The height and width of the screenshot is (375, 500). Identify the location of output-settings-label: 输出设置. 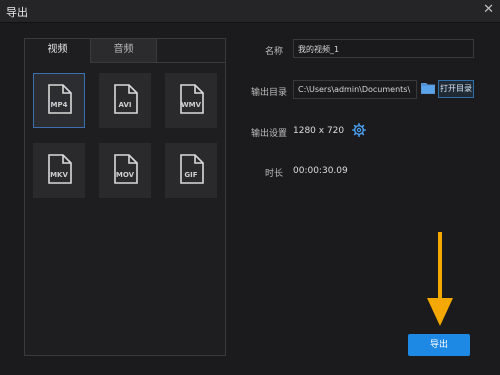
(269, 134).